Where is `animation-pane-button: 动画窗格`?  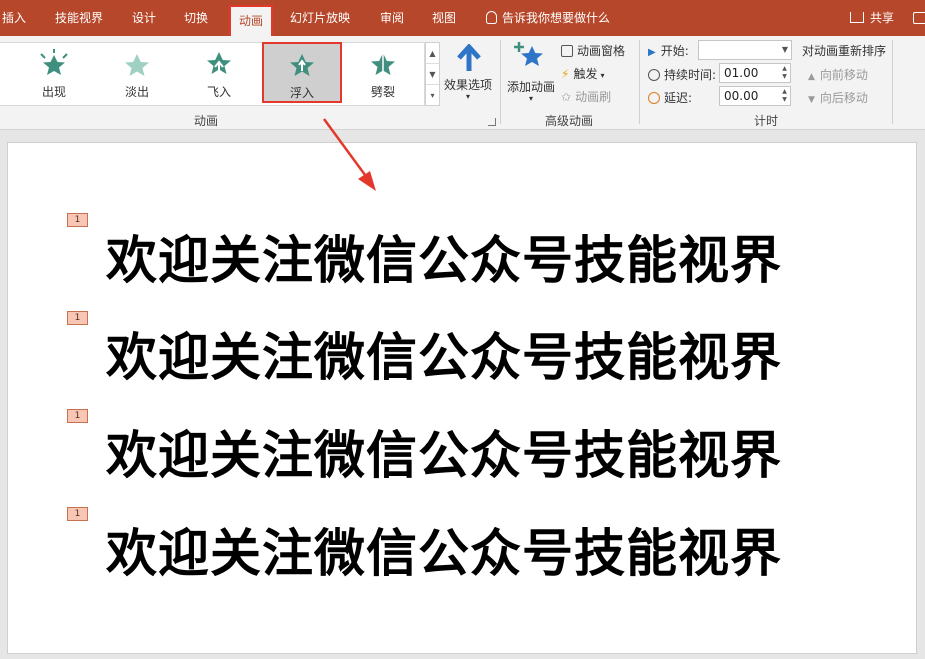 animation-pane-button: 动画窗格 is located at coordinates (593, 50).